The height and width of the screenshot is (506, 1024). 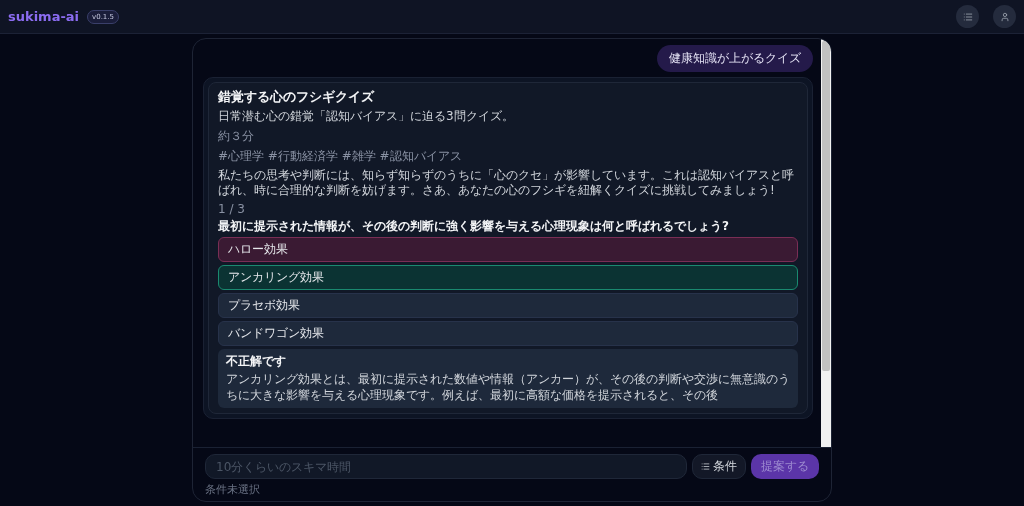 I want to click on answer-option: バンドワゴン効果, so click(x=508, y=334).